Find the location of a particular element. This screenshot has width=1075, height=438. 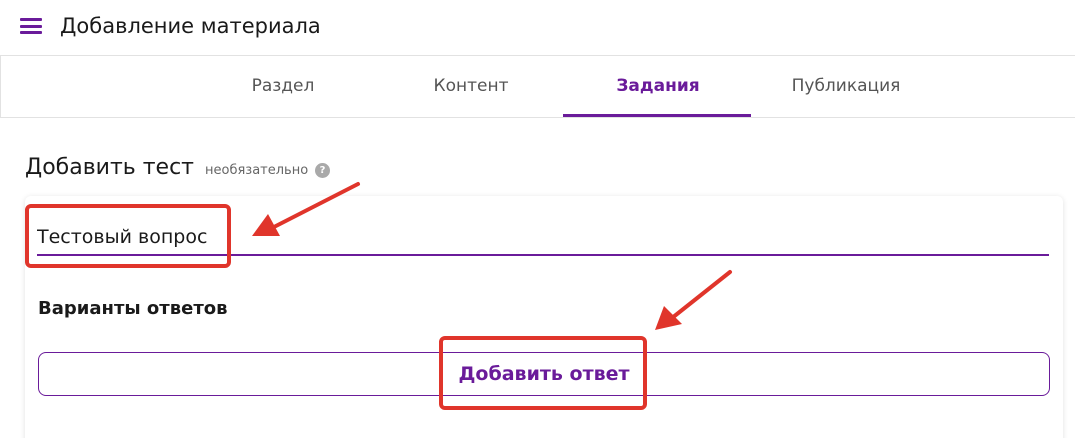

active-tab-indicator is located at coordinates (657, 115).